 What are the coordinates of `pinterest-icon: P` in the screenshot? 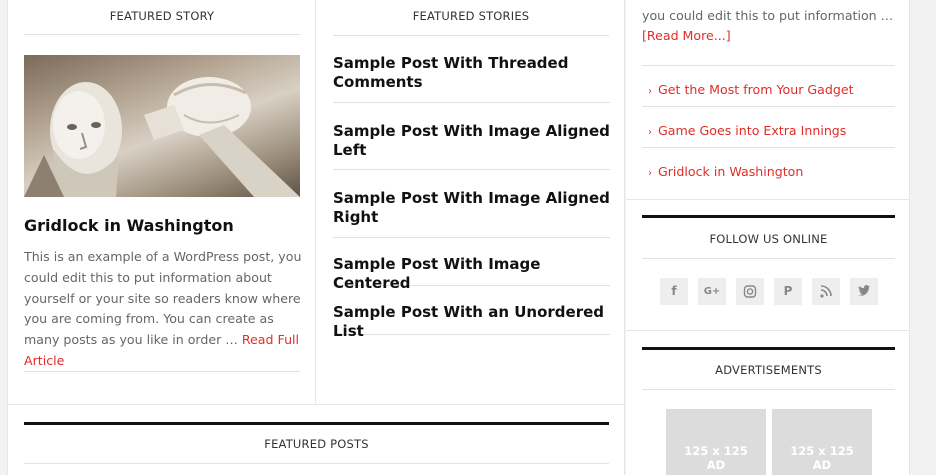 It's located at (788, 291).